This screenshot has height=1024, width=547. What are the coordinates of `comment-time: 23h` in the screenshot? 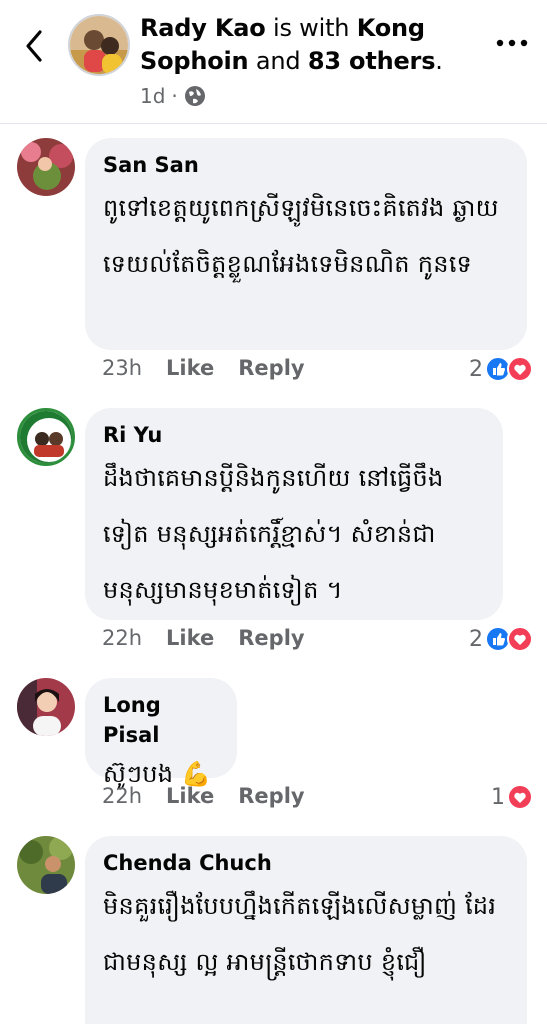 It's located at (122, 368).